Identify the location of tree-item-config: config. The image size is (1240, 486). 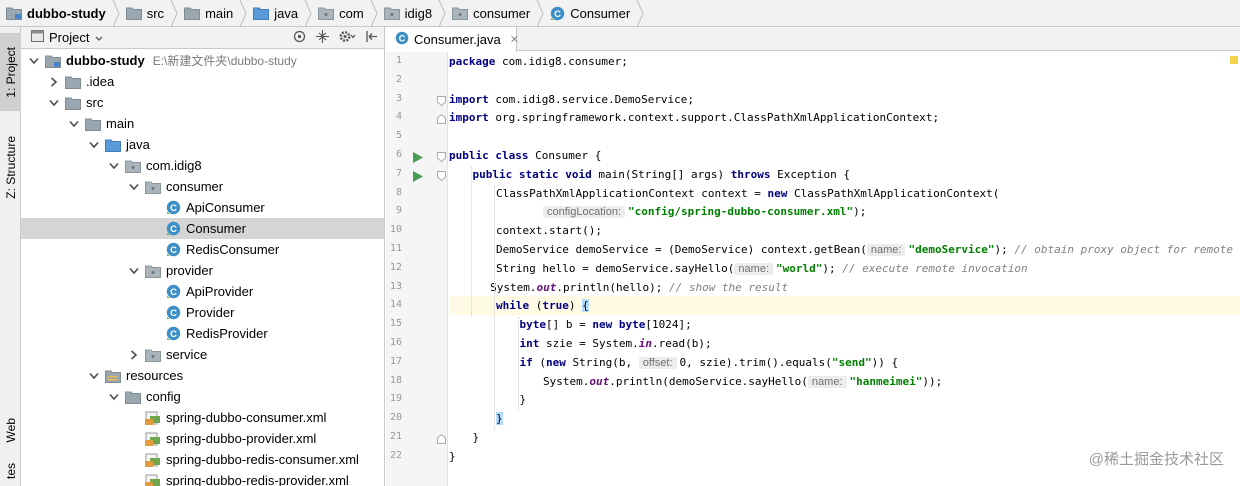
(202, 396).